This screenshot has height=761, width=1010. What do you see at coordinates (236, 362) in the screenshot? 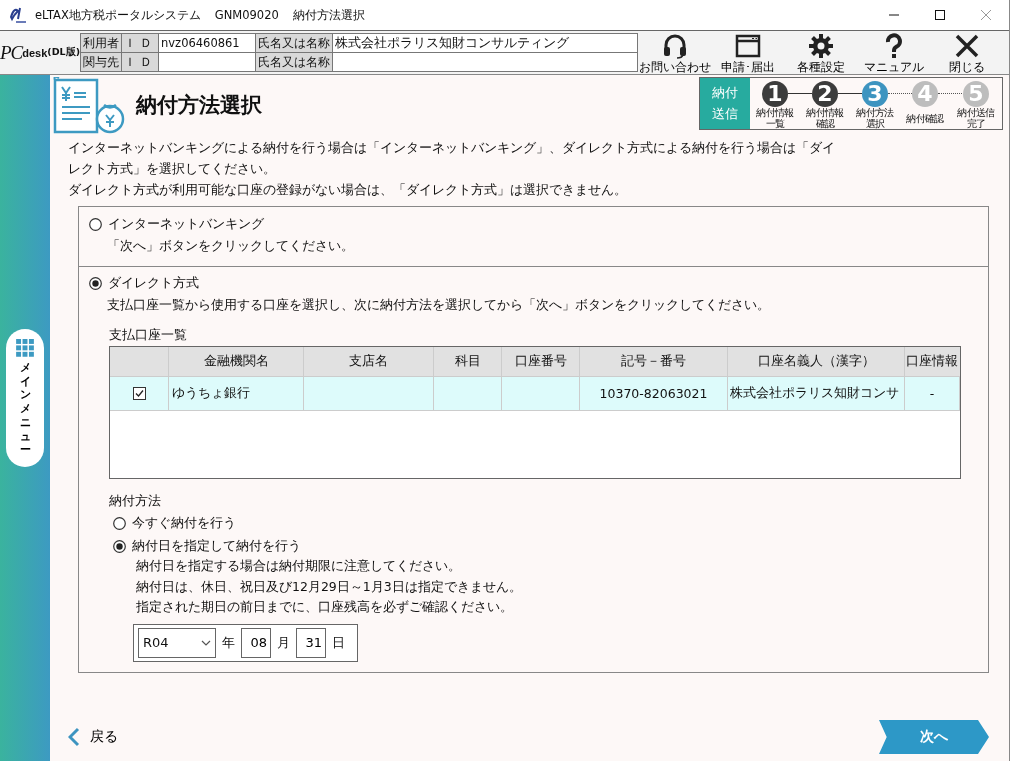
I see `column-header: 金融機関名` at bounding box center [236, 362].